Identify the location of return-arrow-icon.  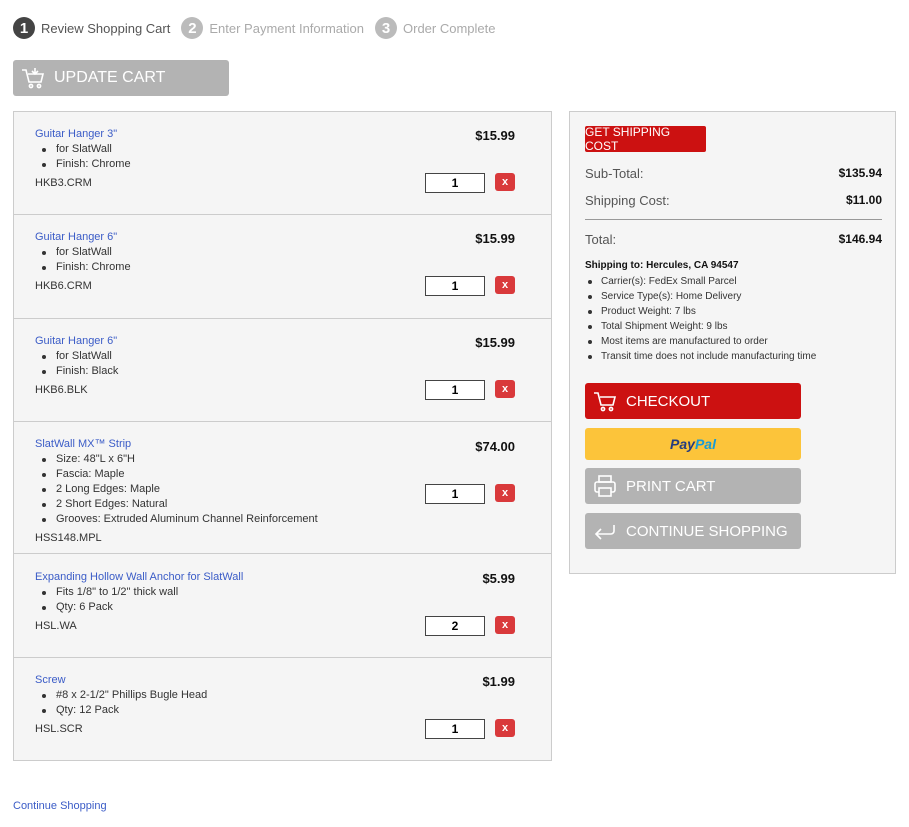
(604, 532).